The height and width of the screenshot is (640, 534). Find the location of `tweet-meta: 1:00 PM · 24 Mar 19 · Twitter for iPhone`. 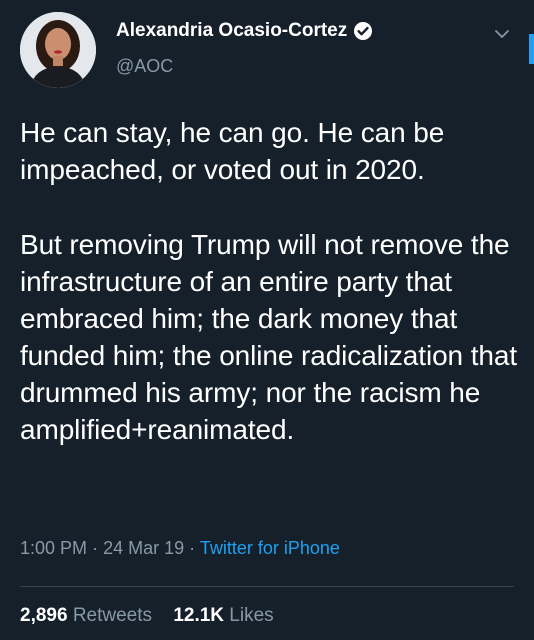

tweet-meta: 1:00 PM · 24 Mar 19 · Twitter for iPhone is located at coordinates (180, 548).